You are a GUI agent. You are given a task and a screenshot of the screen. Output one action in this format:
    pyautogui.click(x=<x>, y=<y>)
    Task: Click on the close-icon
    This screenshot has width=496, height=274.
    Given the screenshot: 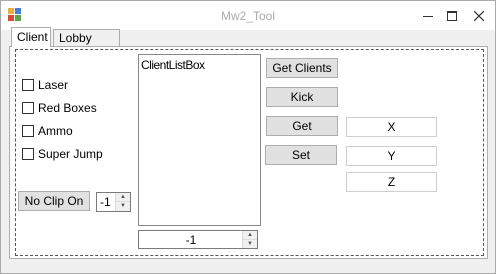 What is the action you would take?
    pyautogui.click(x=479, y=15)
    